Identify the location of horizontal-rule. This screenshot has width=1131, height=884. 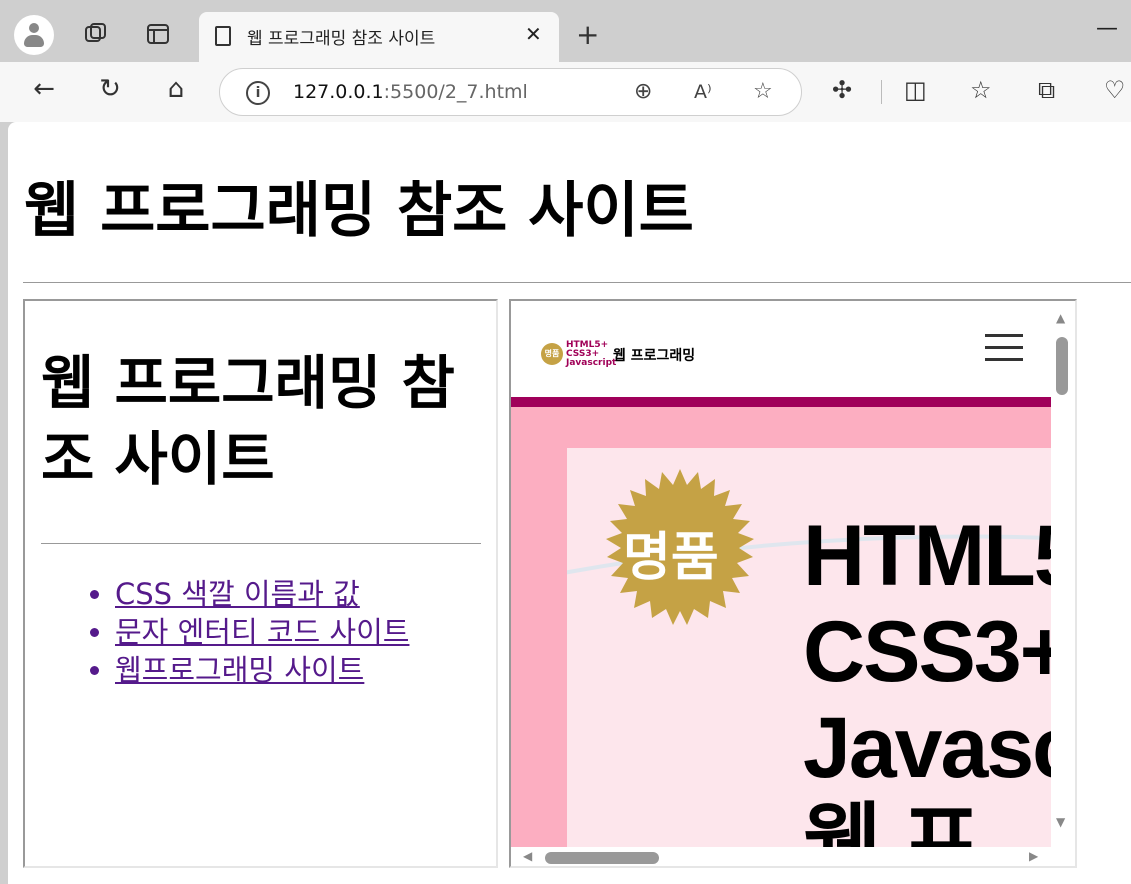
(577, 282).